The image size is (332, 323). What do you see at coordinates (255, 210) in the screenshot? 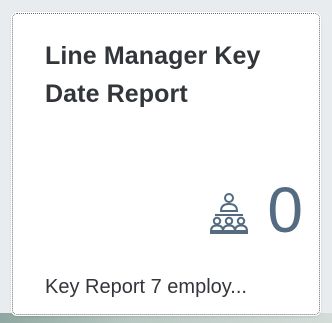
I see `tile-kpi: 0` at bounding box center [255, 210].